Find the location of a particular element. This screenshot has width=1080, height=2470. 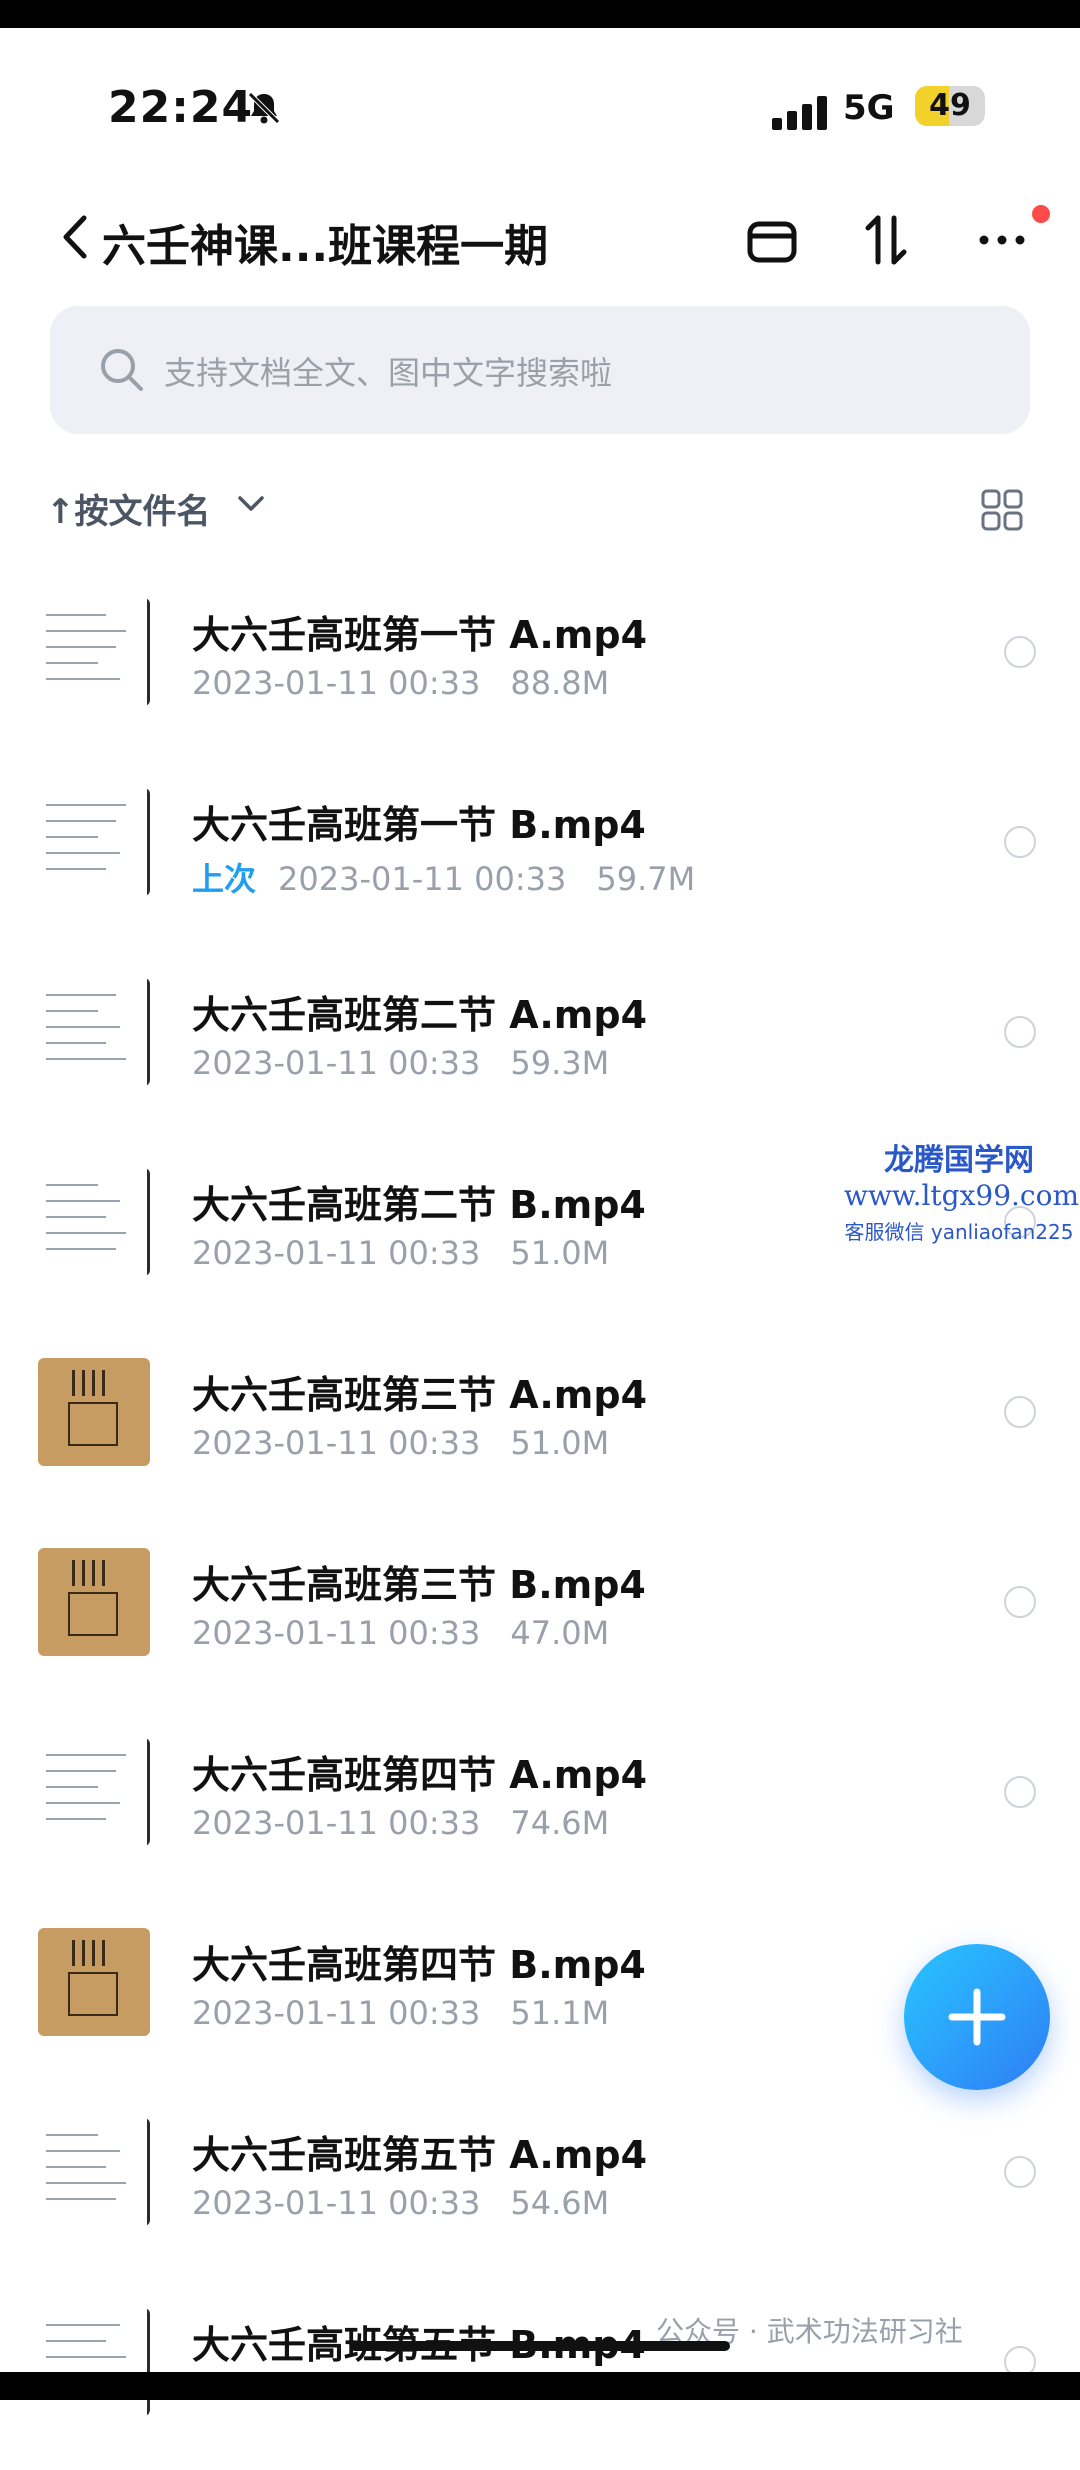

file-meta: 2023-01-11 00:33 88.8M is located at coordinates (400, 683).